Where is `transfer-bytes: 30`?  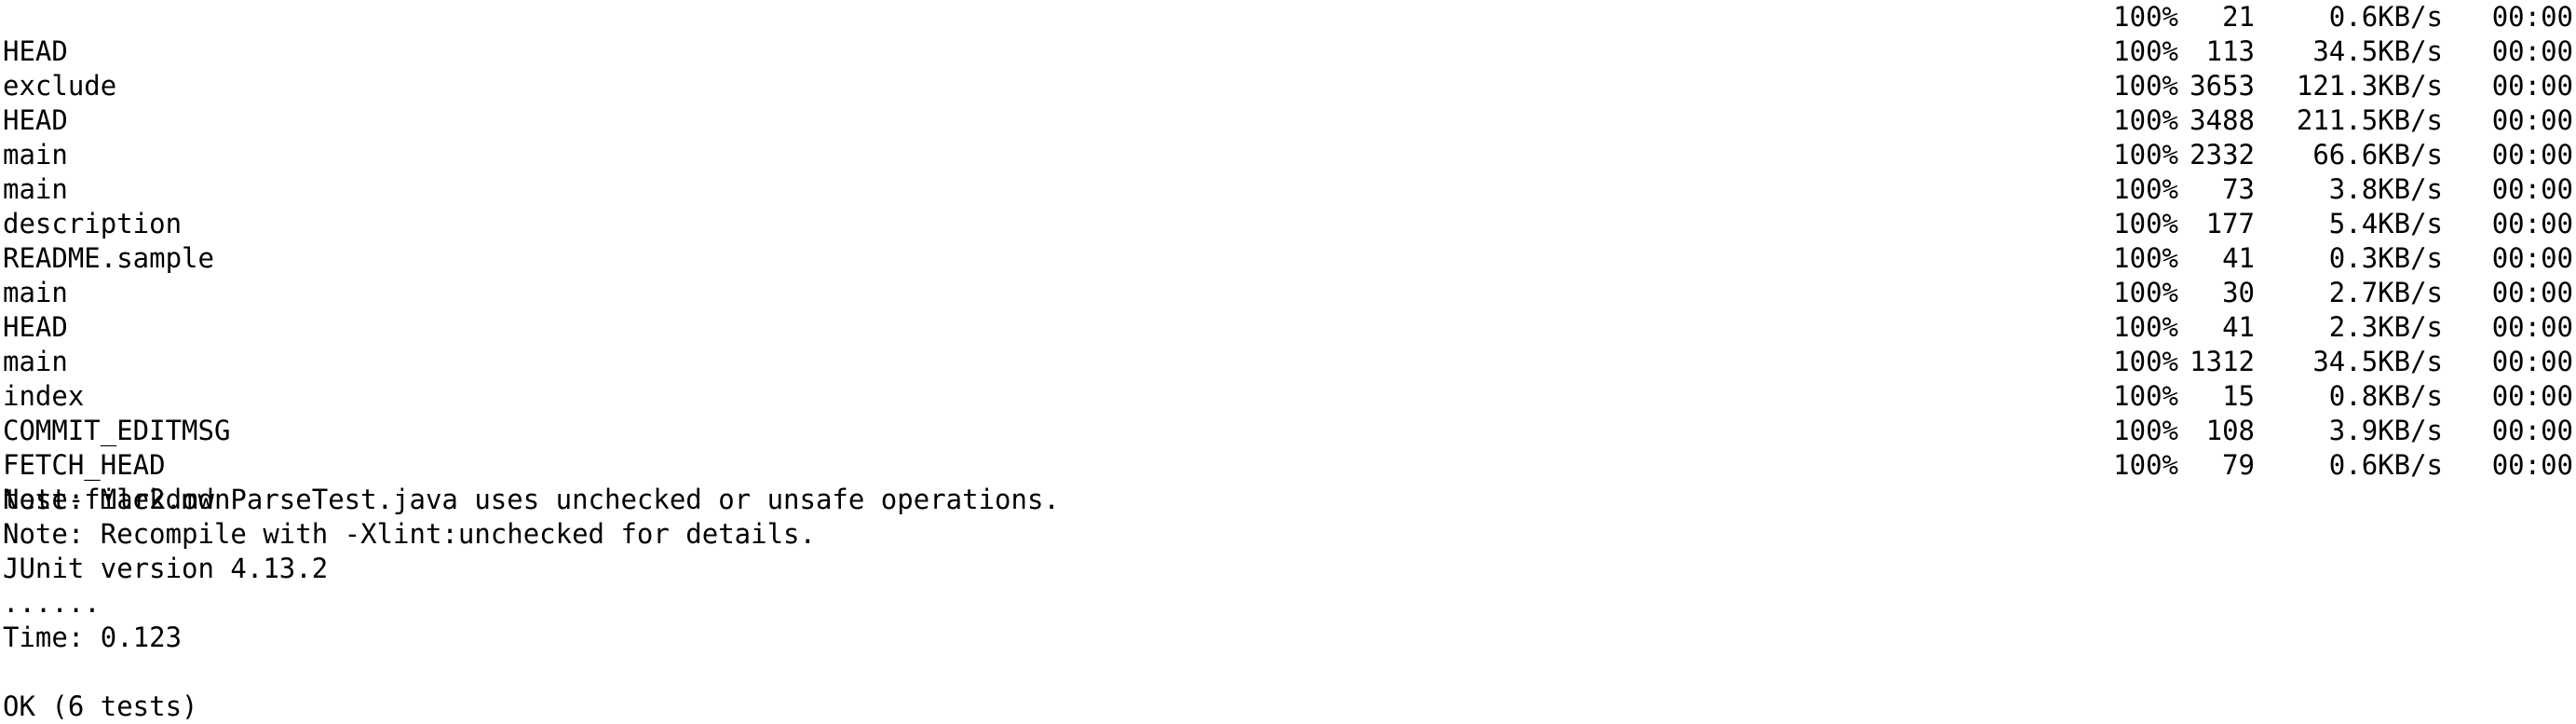
transfer-bytes: 30 is located at coordinates (2238, 292).